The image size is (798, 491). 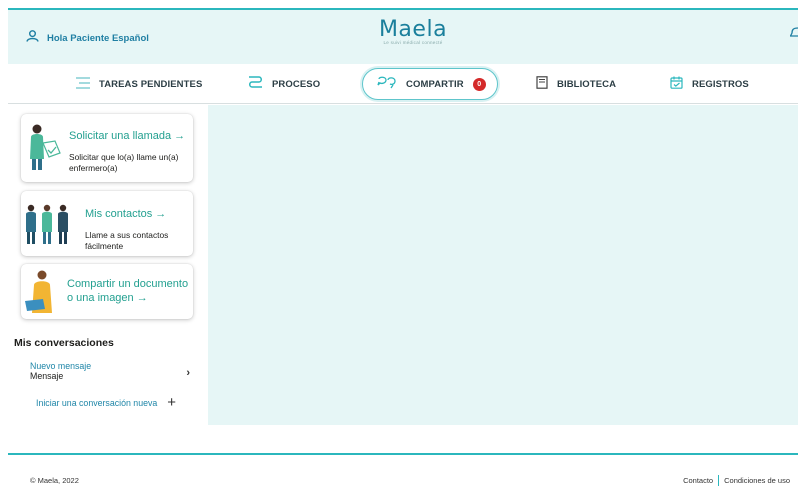 What do you see at coordinates (127, 136) in the screenshot?
I see `card-title: Solicitar una llamada →` at bounding box center [127, 136].